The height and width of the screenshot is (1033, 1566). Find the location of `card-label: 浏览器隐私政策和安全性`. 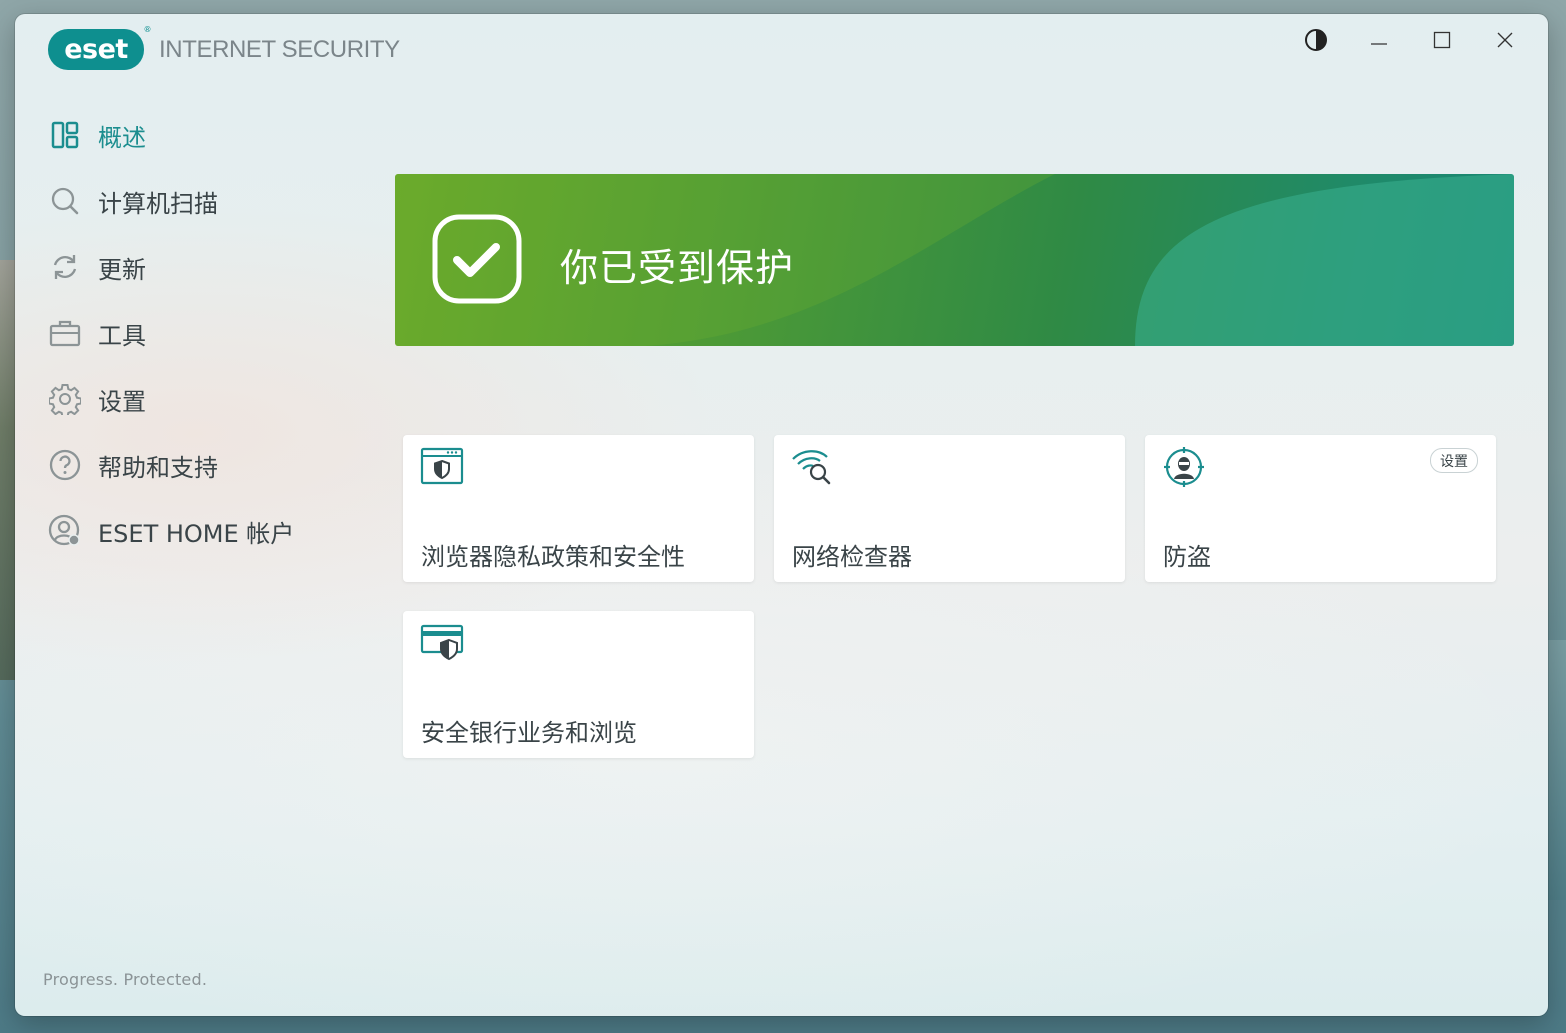

card-label: 浏览器隐私政策和安全性 is located at coordinates (553, 557).